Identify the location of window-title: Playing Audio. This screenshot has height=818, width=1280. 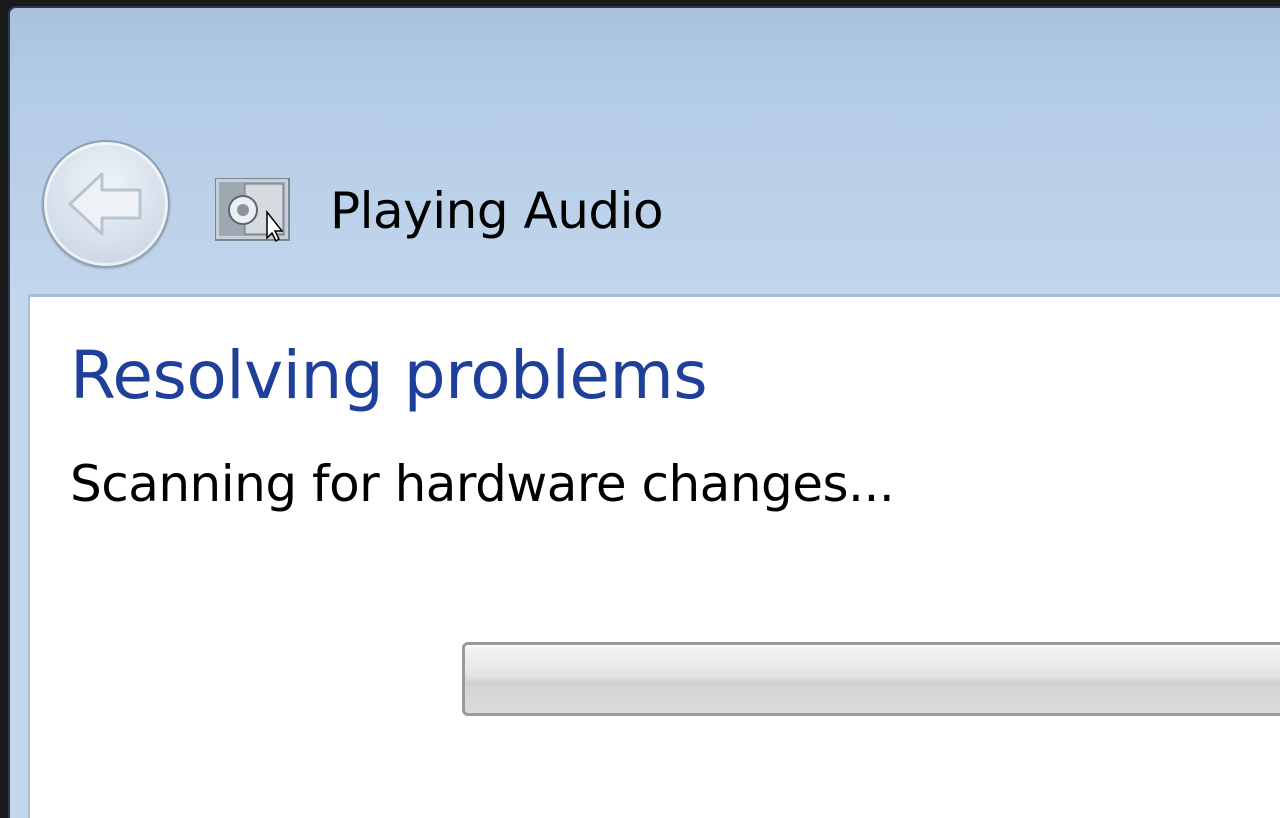
(497, 211).